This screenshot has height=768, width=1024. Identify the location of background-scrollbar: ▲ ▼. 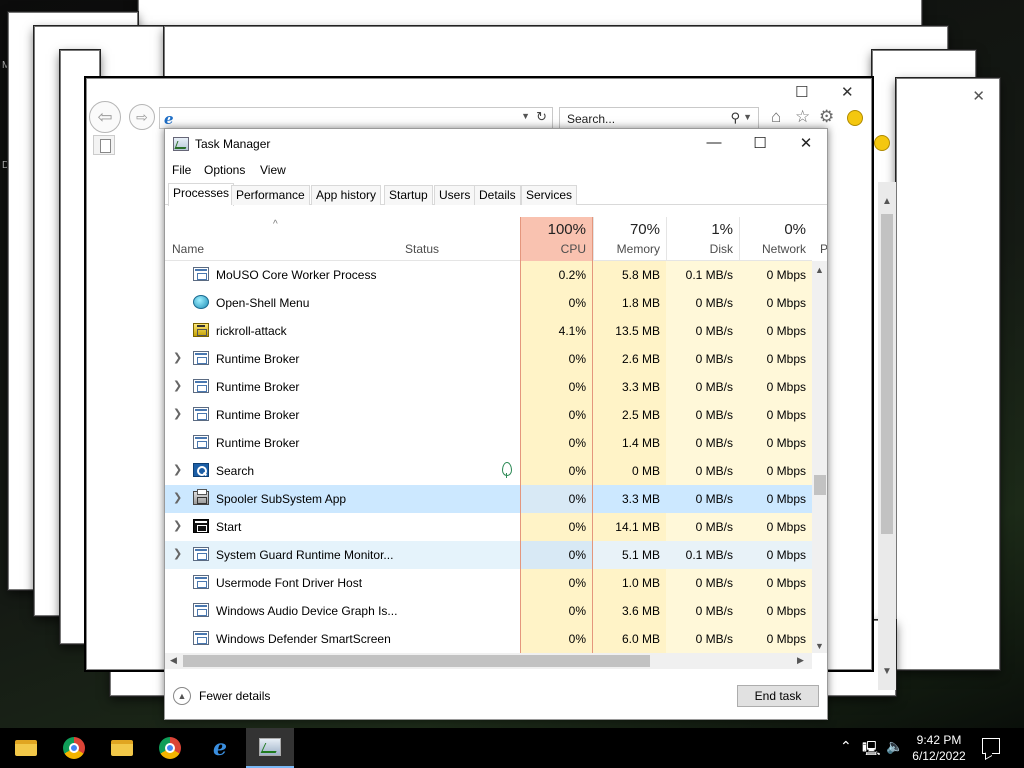
(887, 436).